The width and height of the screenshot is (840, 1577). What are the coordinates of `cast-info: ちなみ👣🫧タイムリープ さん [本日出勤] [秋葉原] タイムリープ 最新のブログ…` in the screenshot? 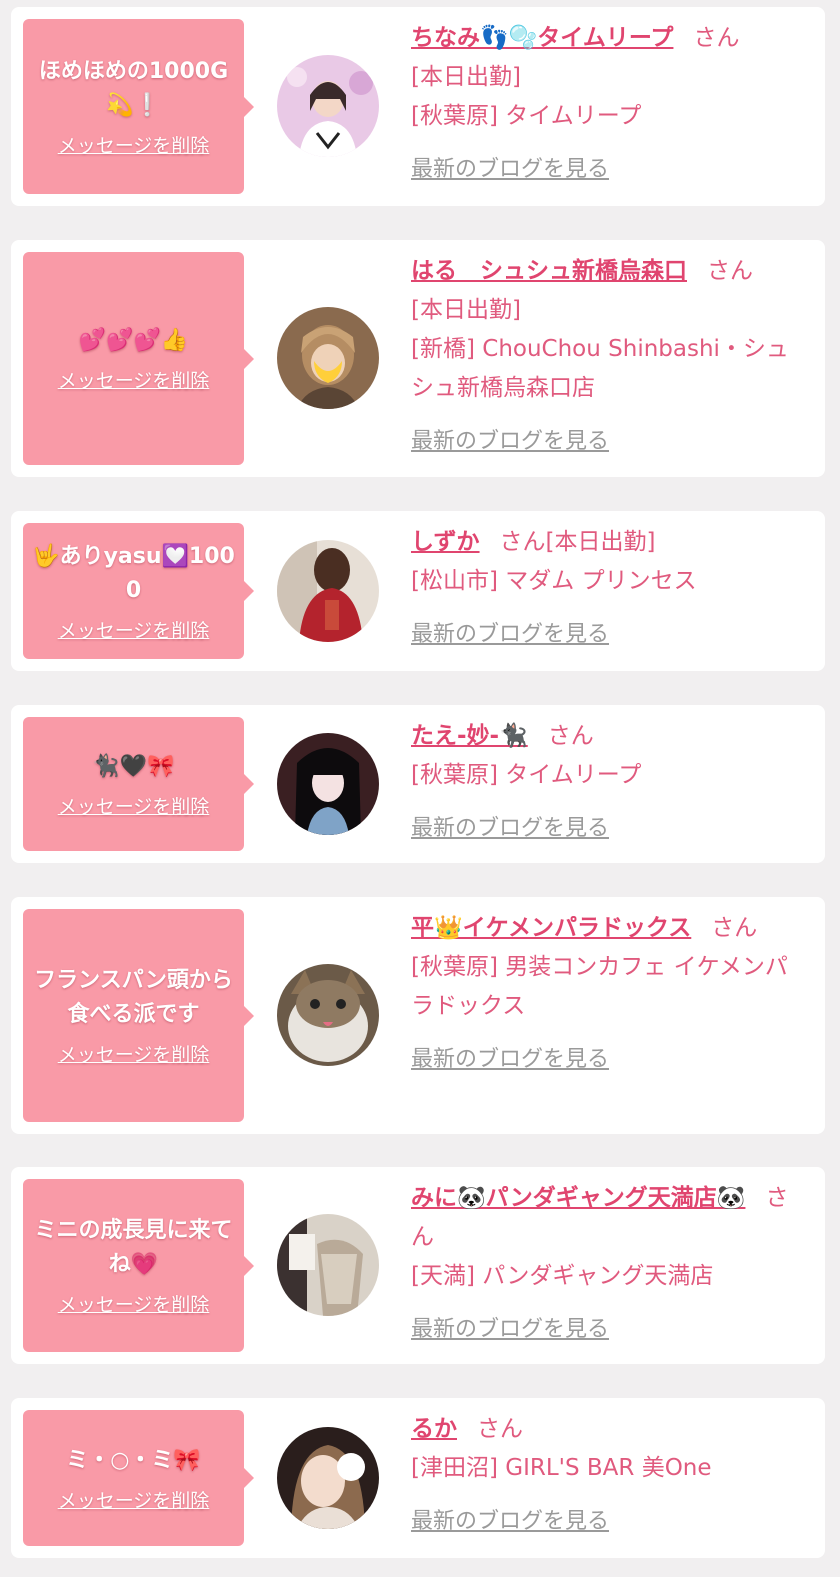 It's located at (608, 104).